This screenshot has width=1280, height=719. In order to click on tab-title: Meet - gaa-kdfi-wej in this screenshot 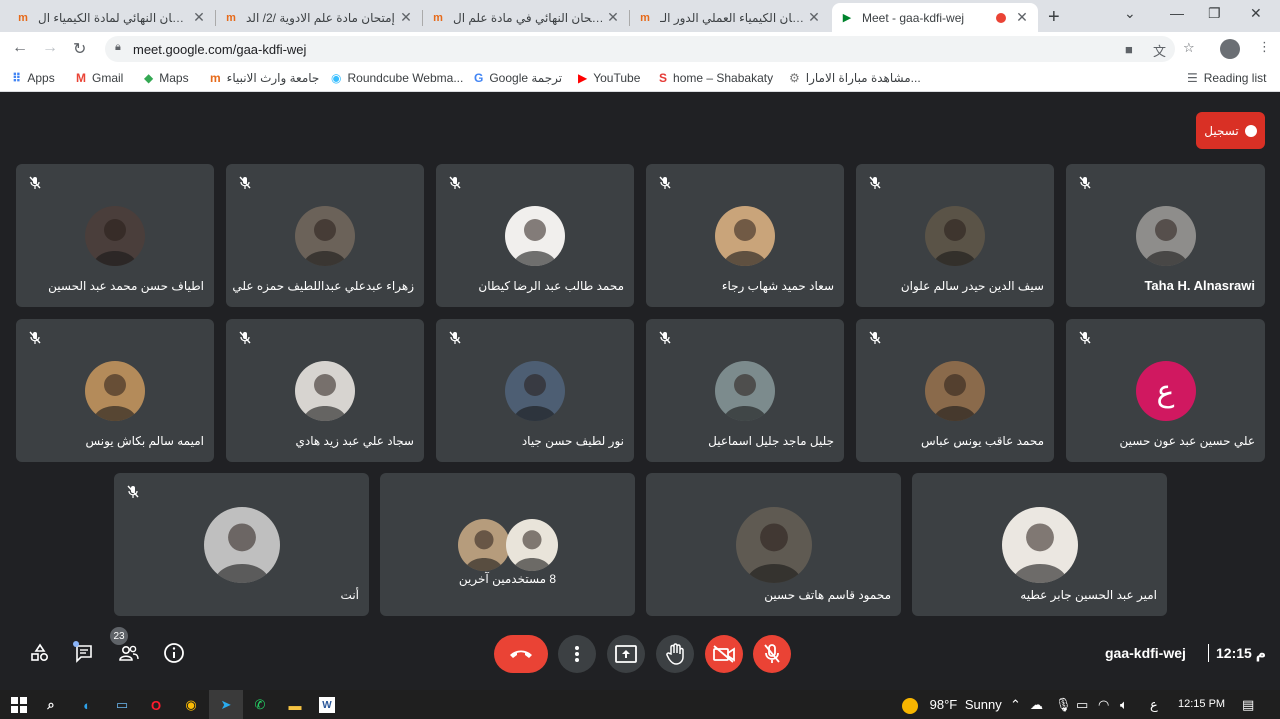, I will do `click(913, 17)`.